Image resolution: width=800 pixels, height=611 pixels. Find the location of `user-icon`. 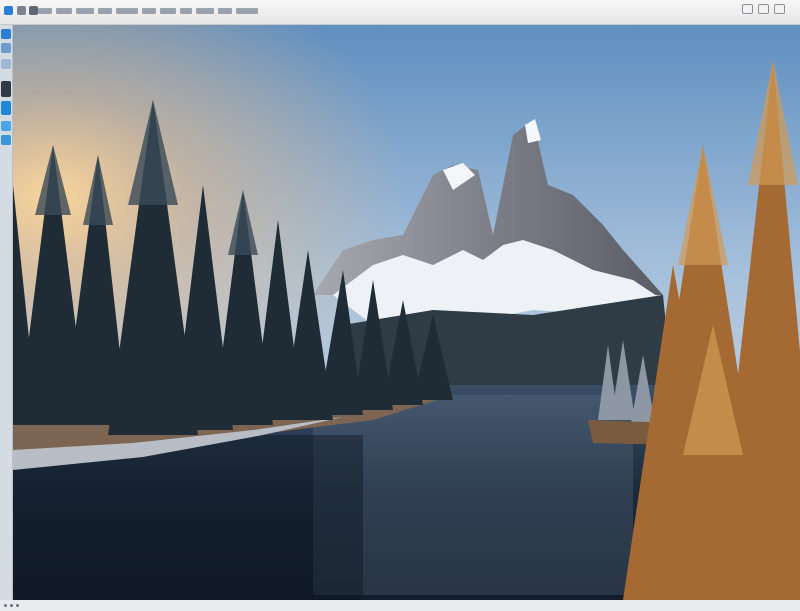

user-icon is located at coordinates (6, 108).